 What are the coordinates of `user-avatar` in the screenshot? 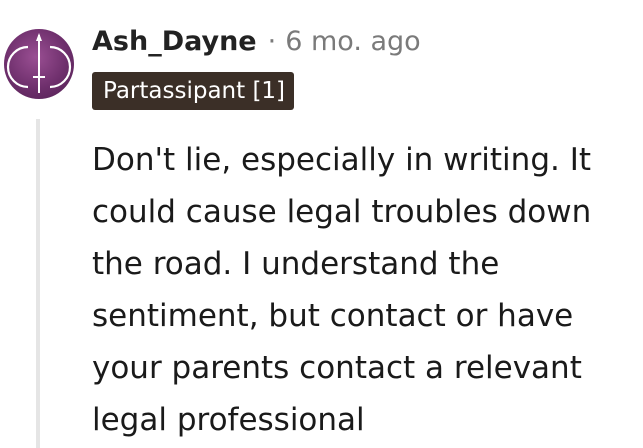 It's located at (39, 64).